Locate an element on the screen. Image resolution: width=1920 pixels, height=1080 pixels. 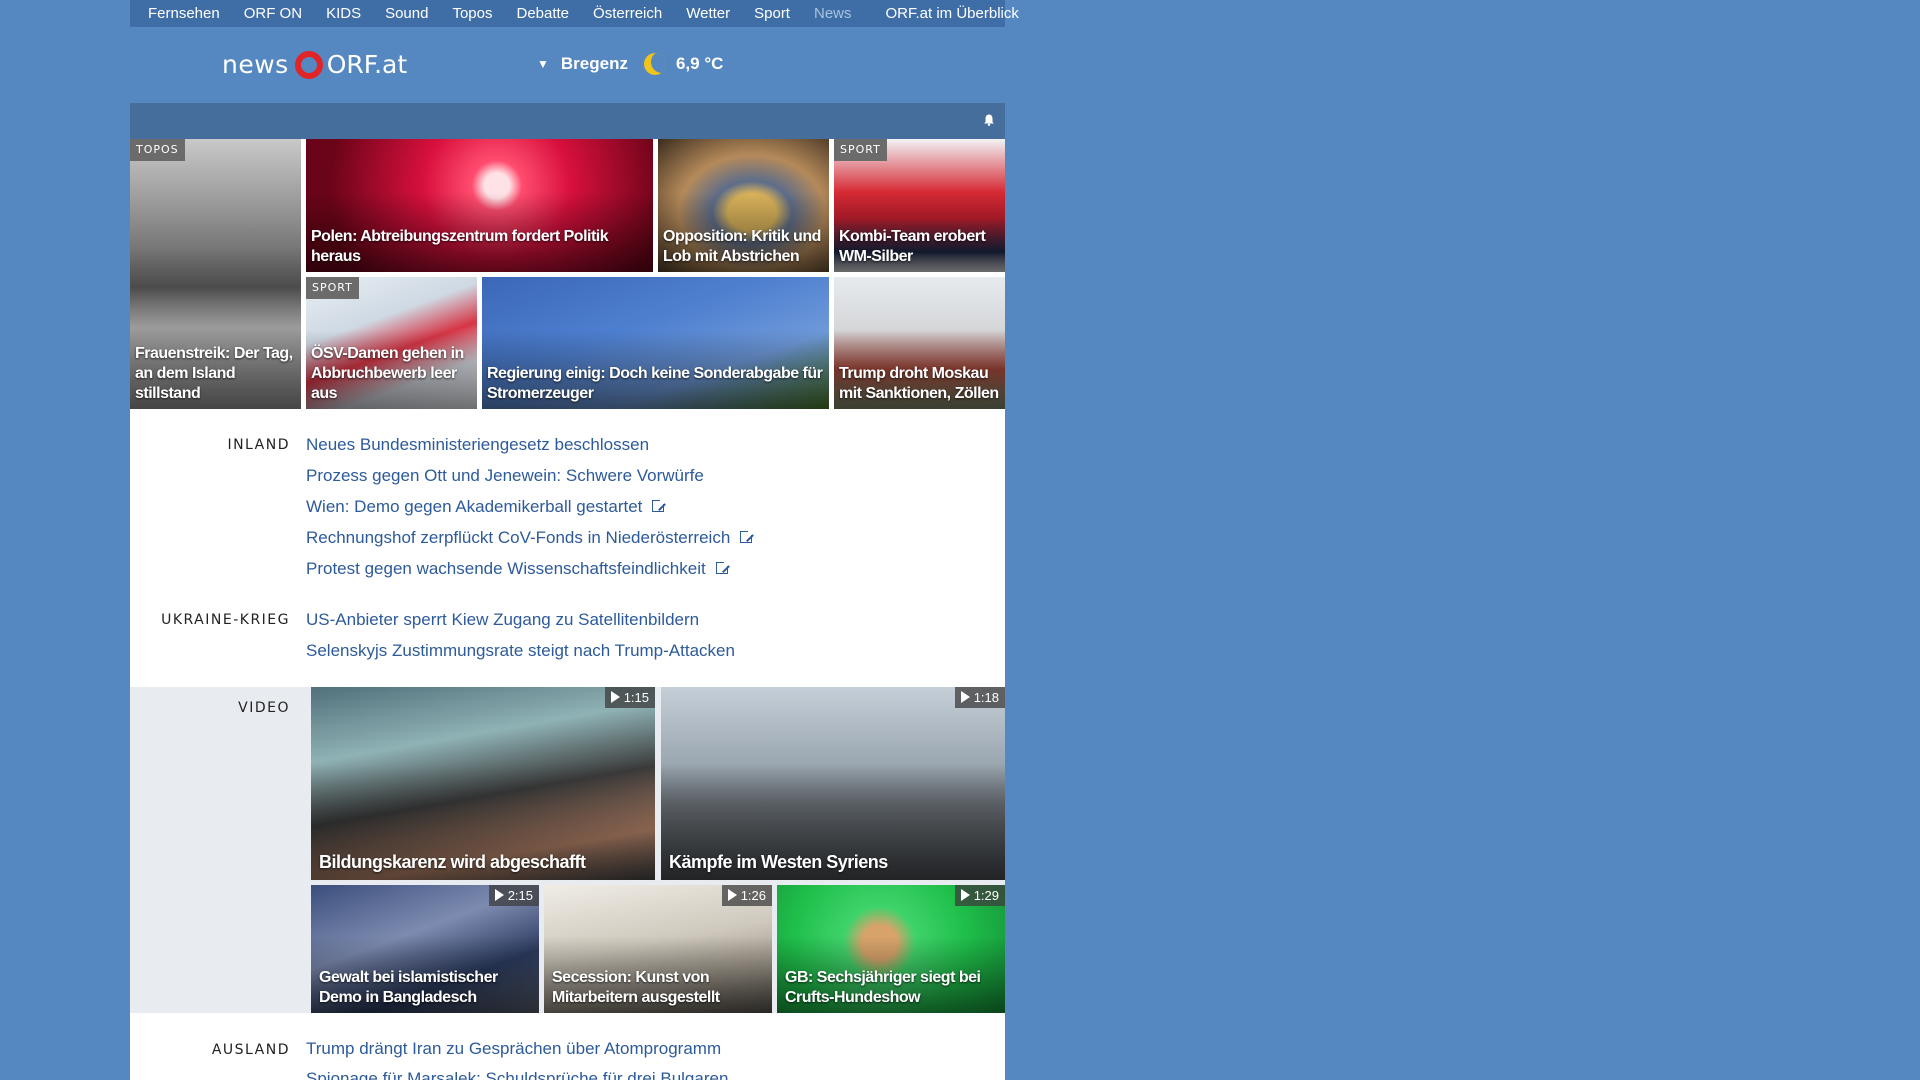
tile-caption: Kämpfe im Westen Syriens is located at coordinates (778, 862).